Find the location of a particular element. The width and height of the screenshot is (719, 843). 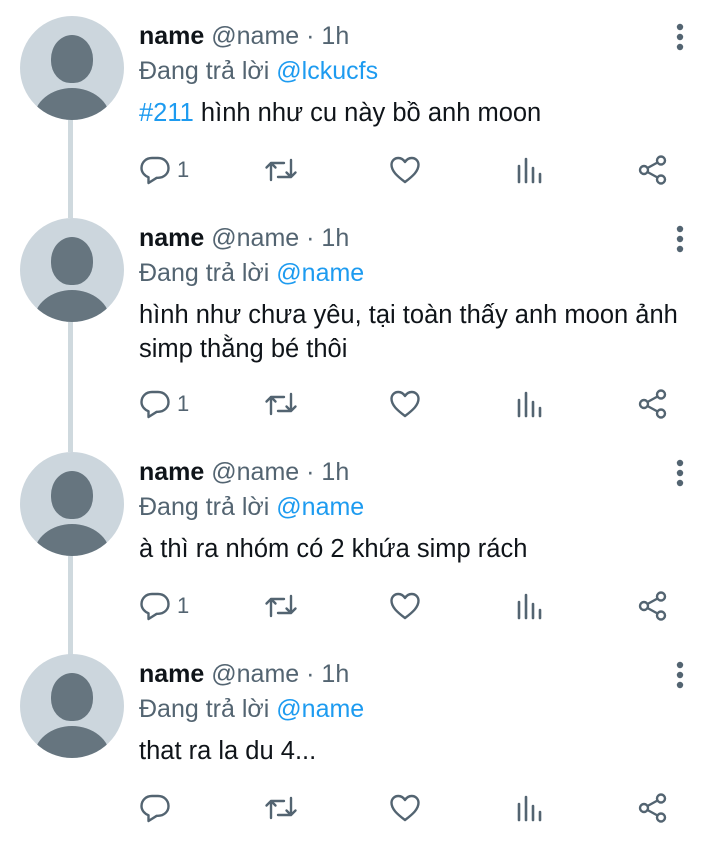

tweet-body-text: hình như cu này bồ anh moon is located at coordinates (367, 113).